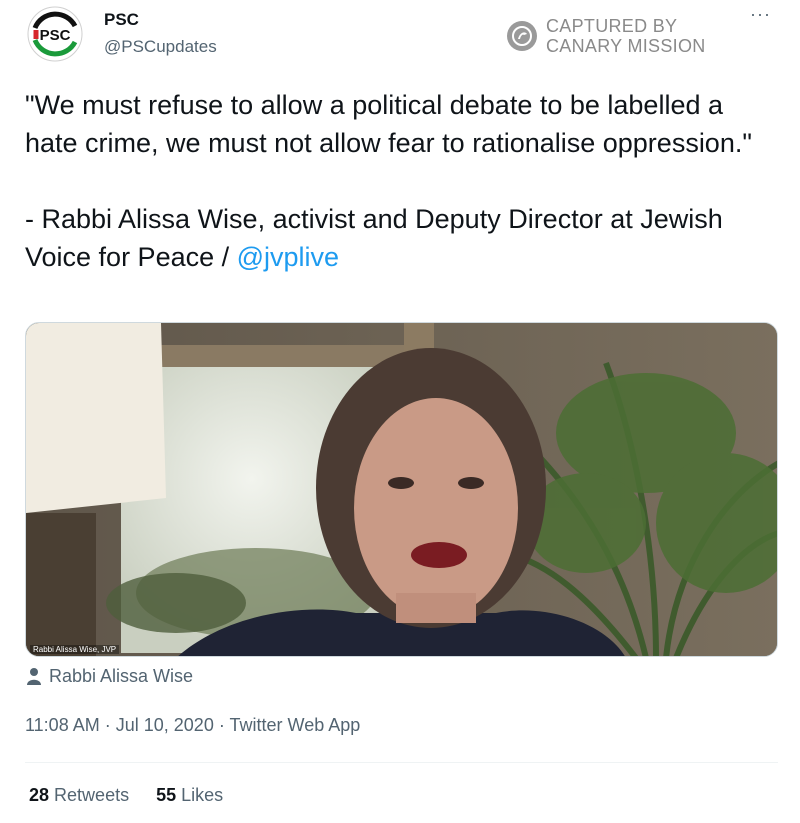 This screenshot has height=823, width=800. What do you see at coordinates (202, 795) in the screenshot?
I see `likes-label: Likes` at bounding box center [202, 795].